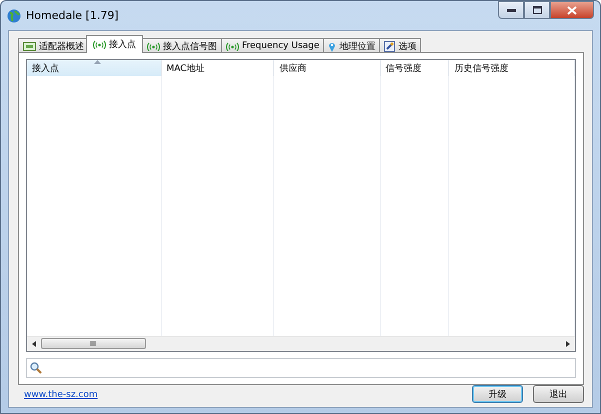 The height and width of the screenshot is (414, 601). What do you see at coordinates (93, 343) in the screenshot?
I see `scrollbar-thumb` at bounding box center [93, 343].